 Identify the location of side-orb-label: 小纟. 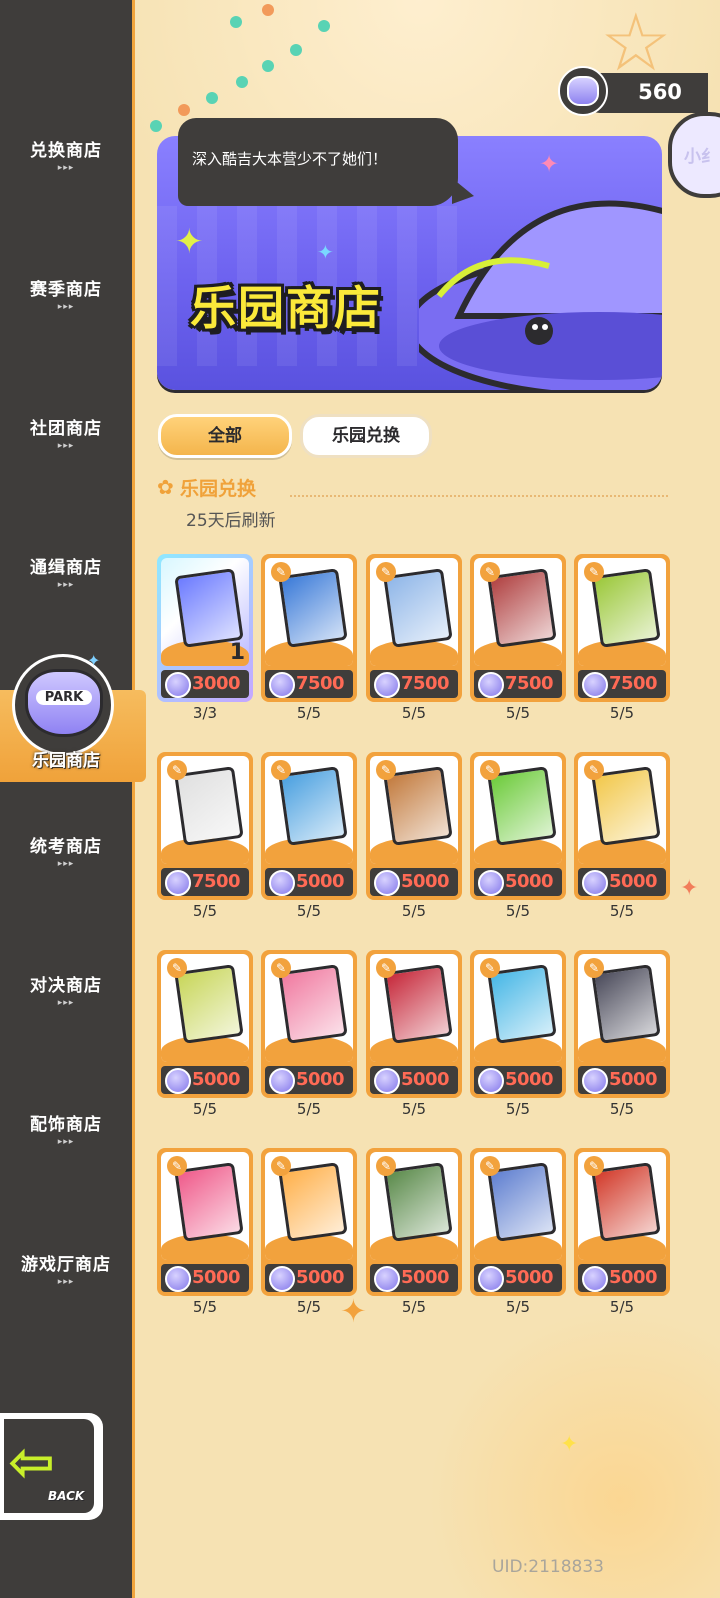
(701, 157).